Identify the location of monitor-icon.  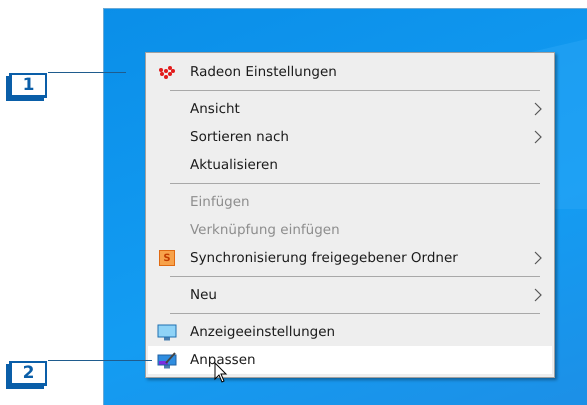
(167, 332).